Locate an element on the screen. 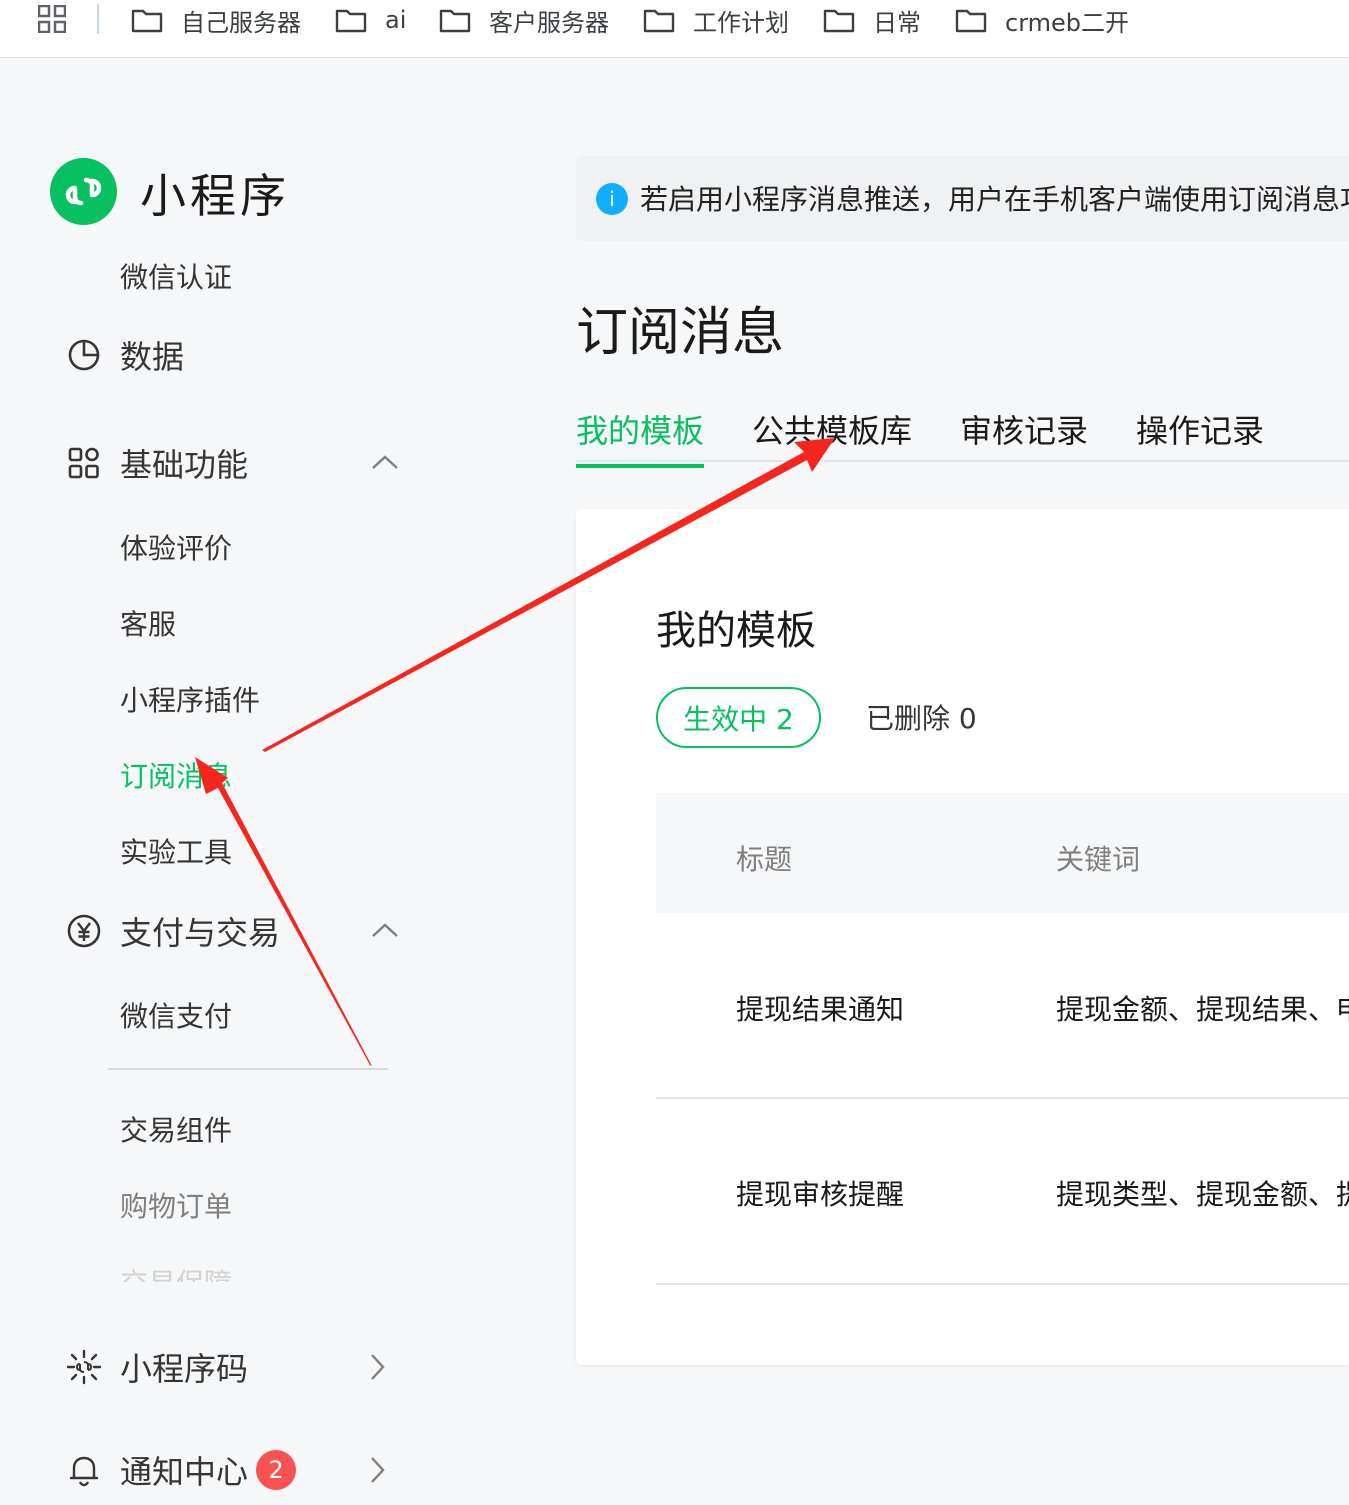  nav-plugins: 小程序插件 is located at coordinates (190, 699).